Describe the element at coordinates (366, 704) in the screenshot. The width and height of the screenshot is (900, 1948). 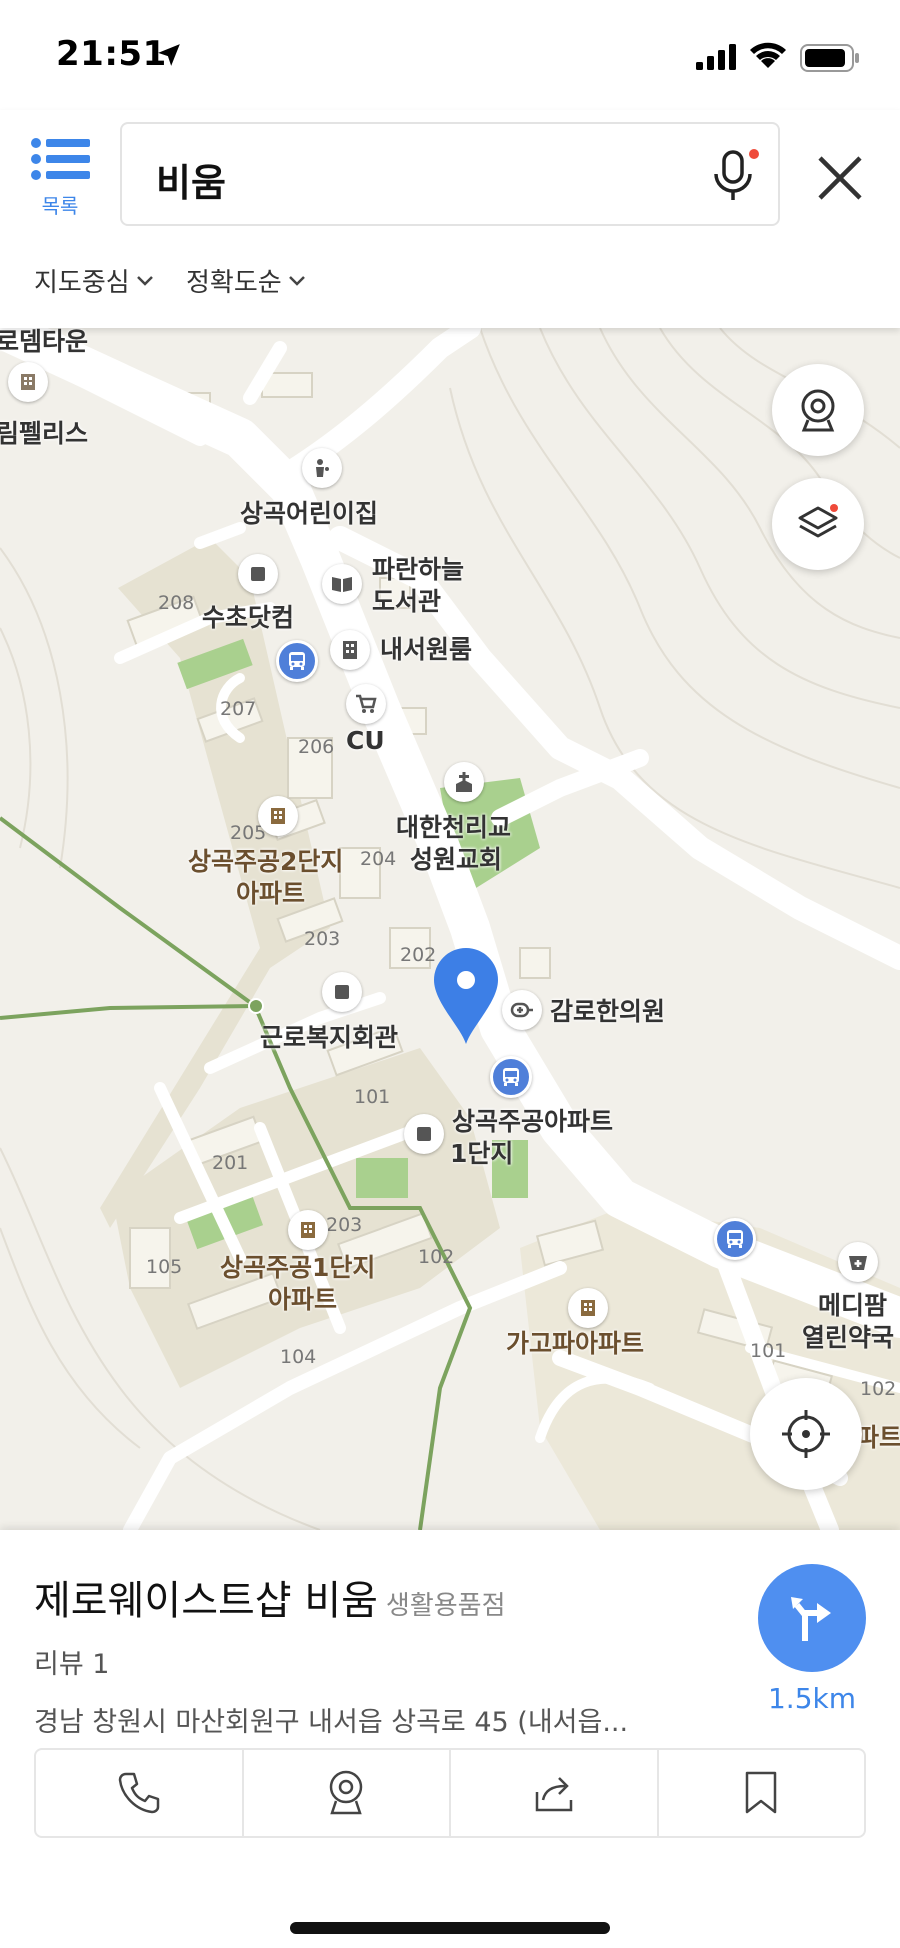
I see `cart-icon` at that location.